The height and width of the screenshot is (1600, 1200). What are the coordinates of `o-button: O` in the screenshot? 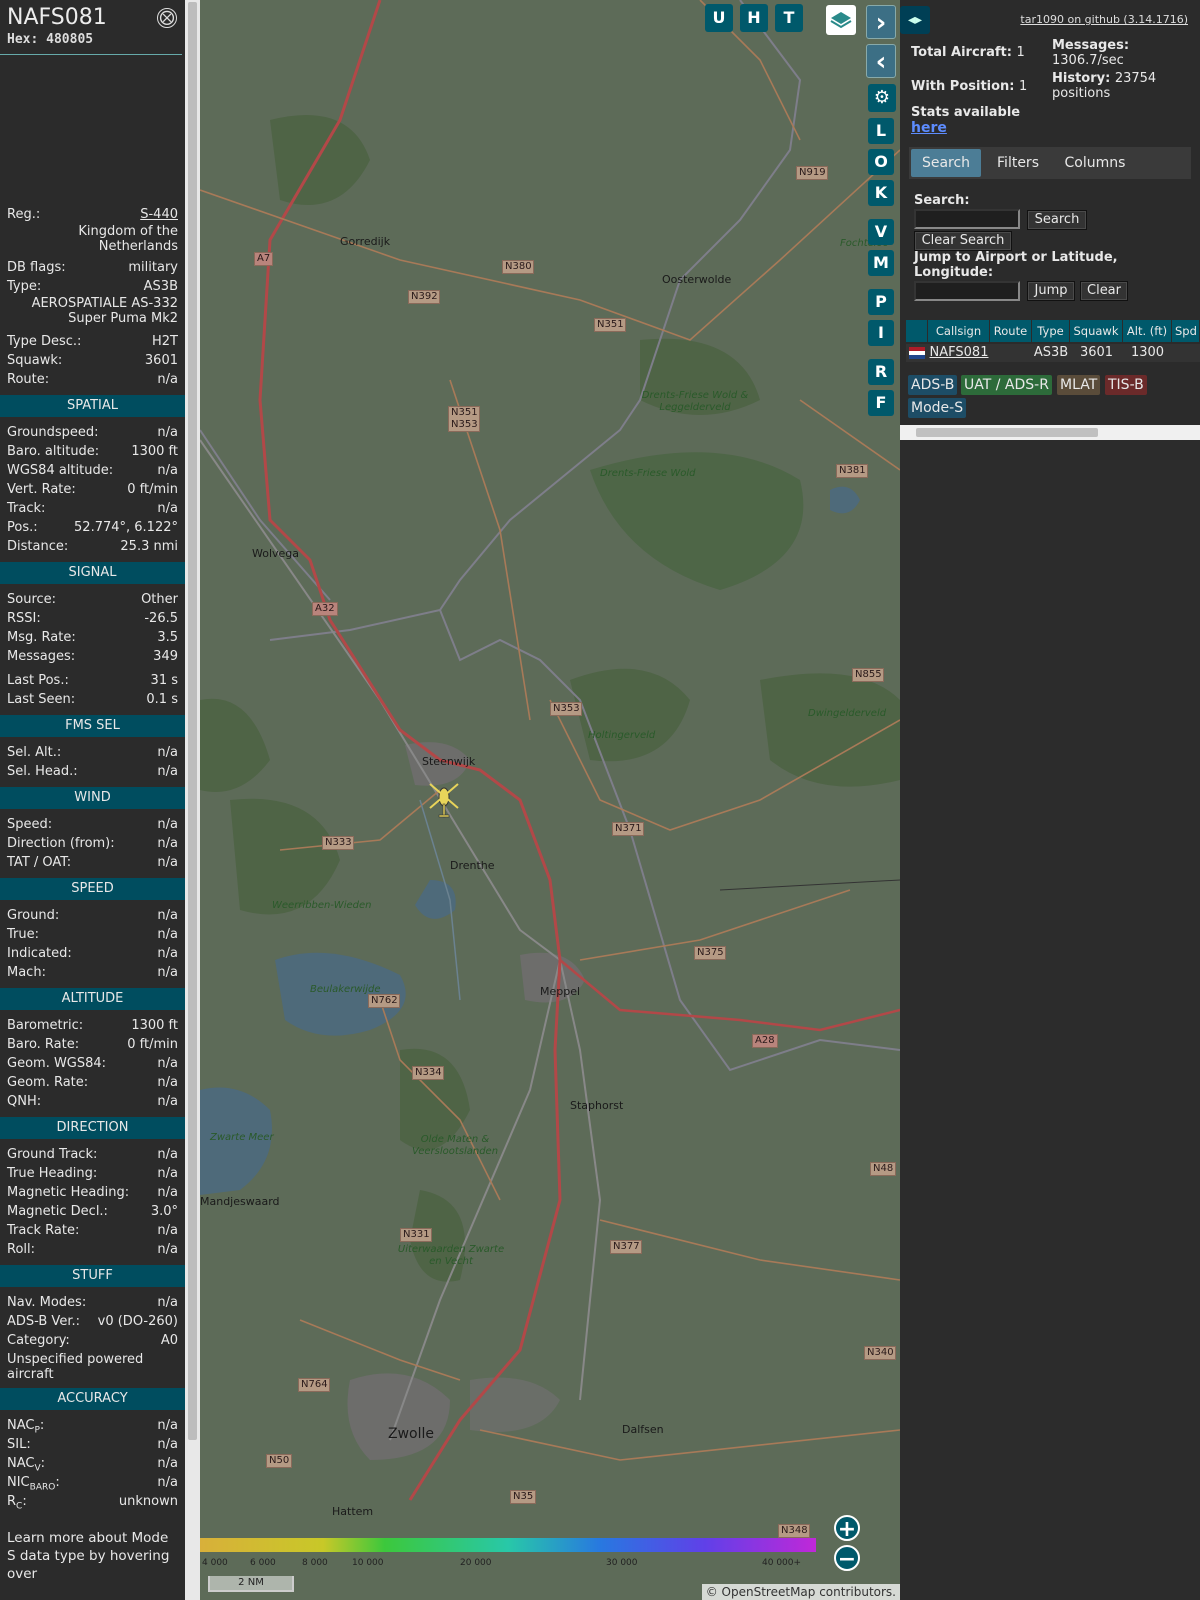 It's located at (881, 162).